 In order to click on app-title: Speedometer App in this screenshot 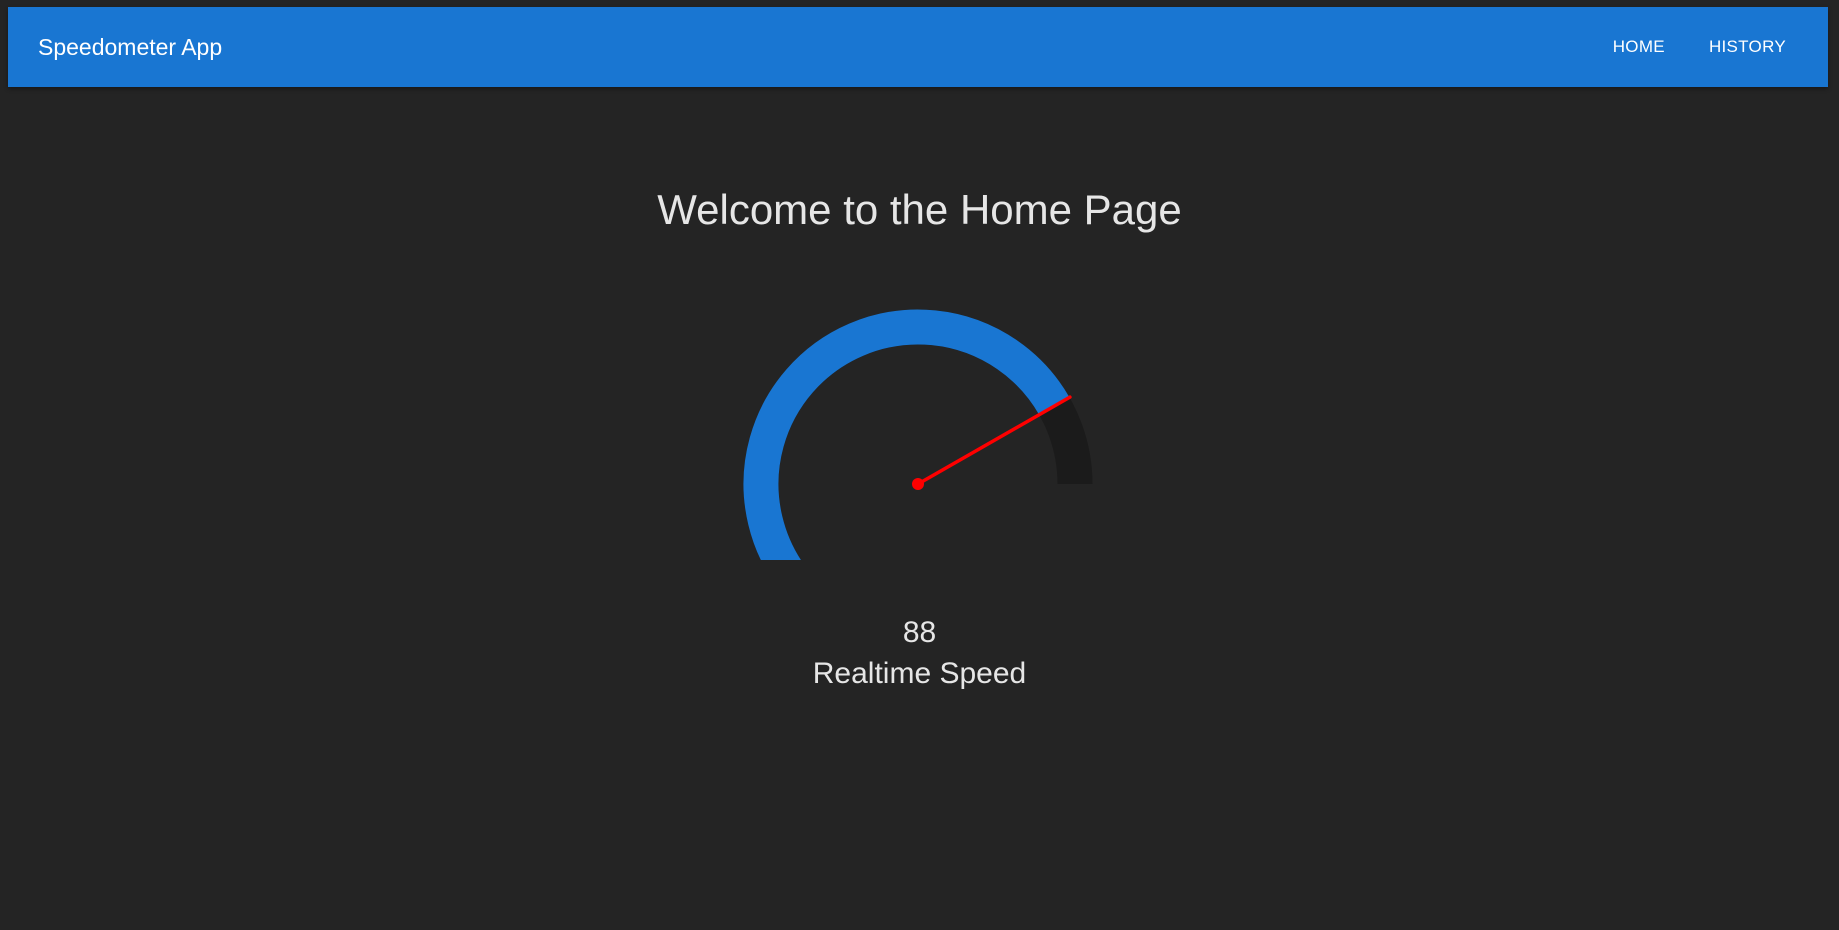, I will do `click(130, 46)`.